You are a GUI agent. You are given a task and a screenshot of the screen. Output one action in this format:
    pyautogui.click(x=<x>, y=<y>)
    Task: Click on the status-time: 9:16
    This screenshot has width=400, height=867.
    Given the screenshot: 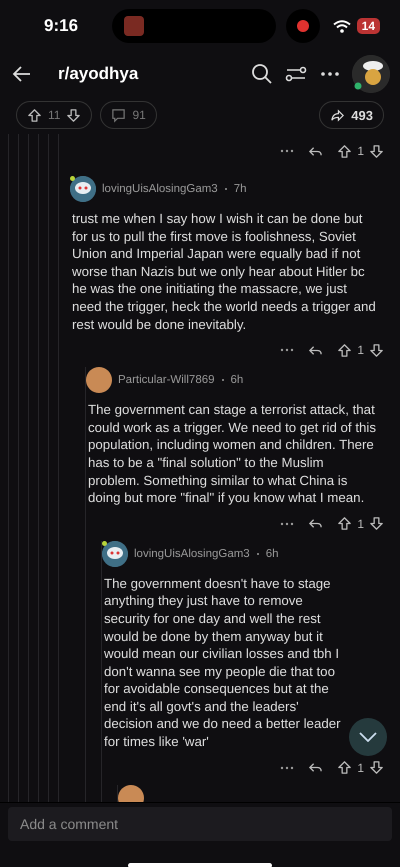 What is the action you would take?
    pyautogui.click(x=62, y=26)
    